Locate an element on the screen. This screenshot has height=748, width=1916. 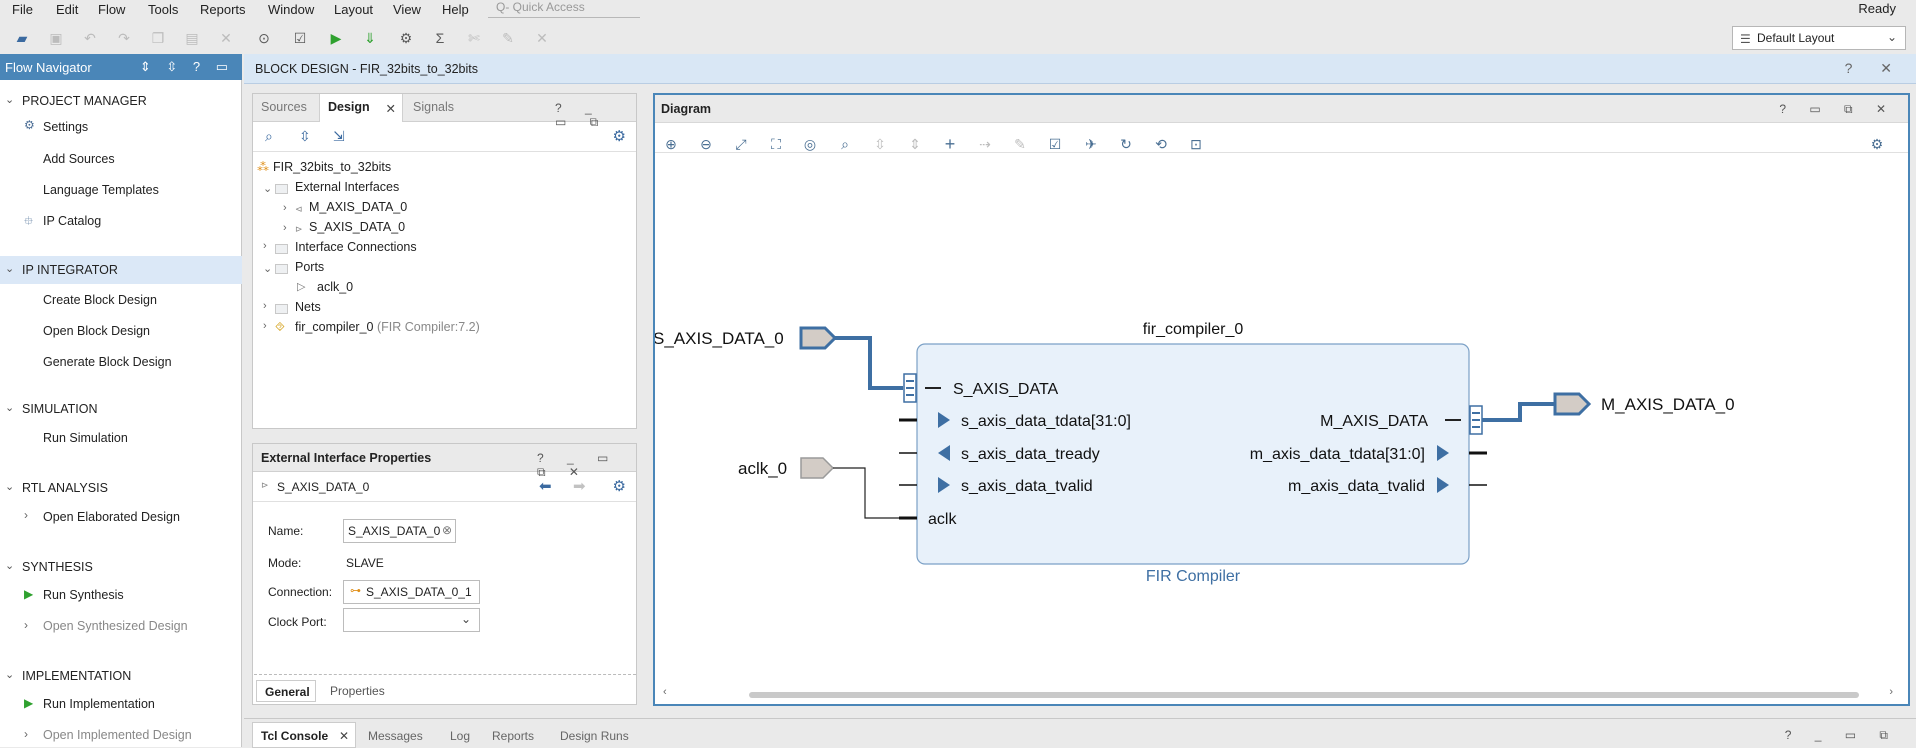
refresh-icon: ↻ is located at coordinates (1126, 144).